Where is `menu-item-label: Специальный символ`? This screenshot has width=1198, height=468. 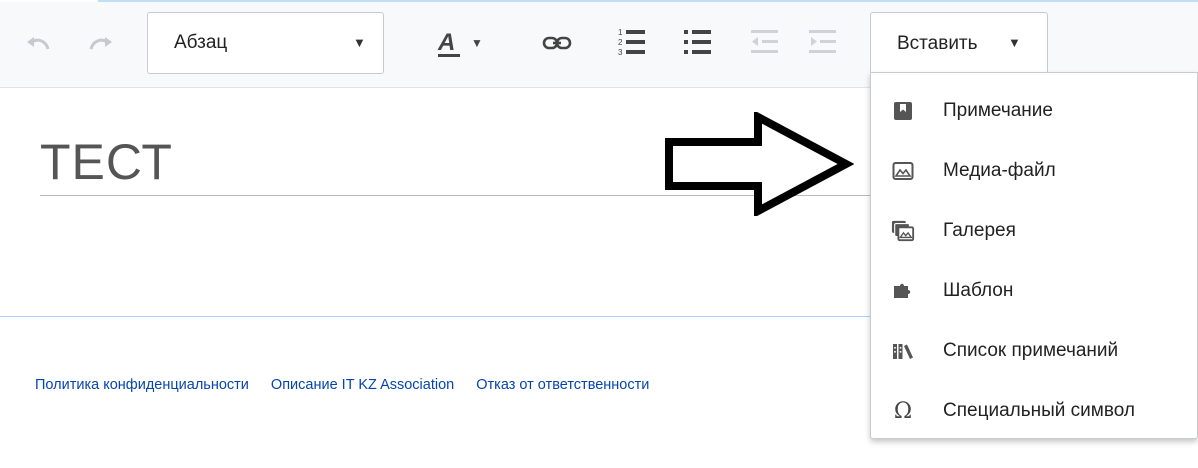 menu-item-label: Специальный символ is located at coordinates (1039, 410).